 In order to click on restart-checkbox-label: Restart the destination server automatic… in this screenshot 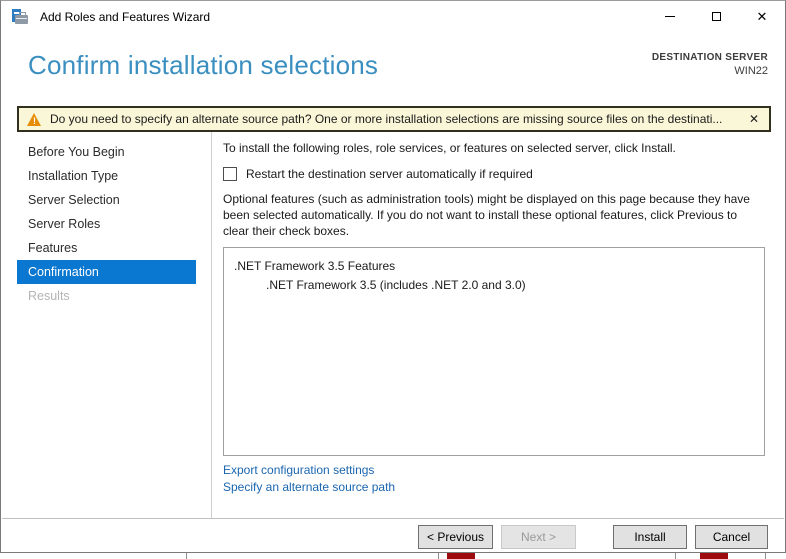, I will do `click(389, 174)`.